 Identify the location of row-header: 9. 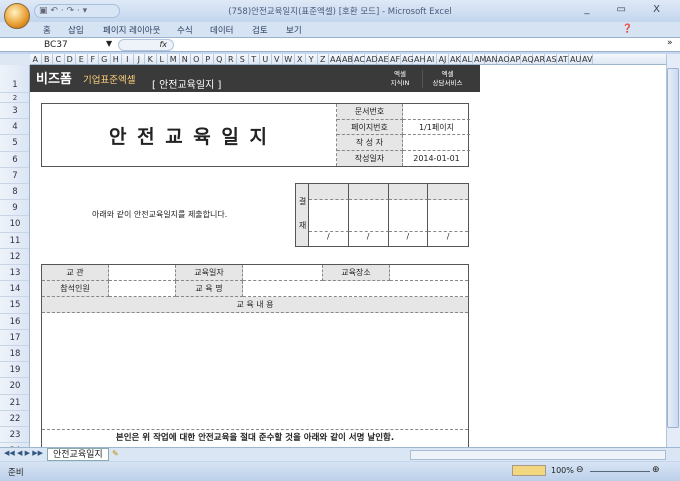
(14, 208).